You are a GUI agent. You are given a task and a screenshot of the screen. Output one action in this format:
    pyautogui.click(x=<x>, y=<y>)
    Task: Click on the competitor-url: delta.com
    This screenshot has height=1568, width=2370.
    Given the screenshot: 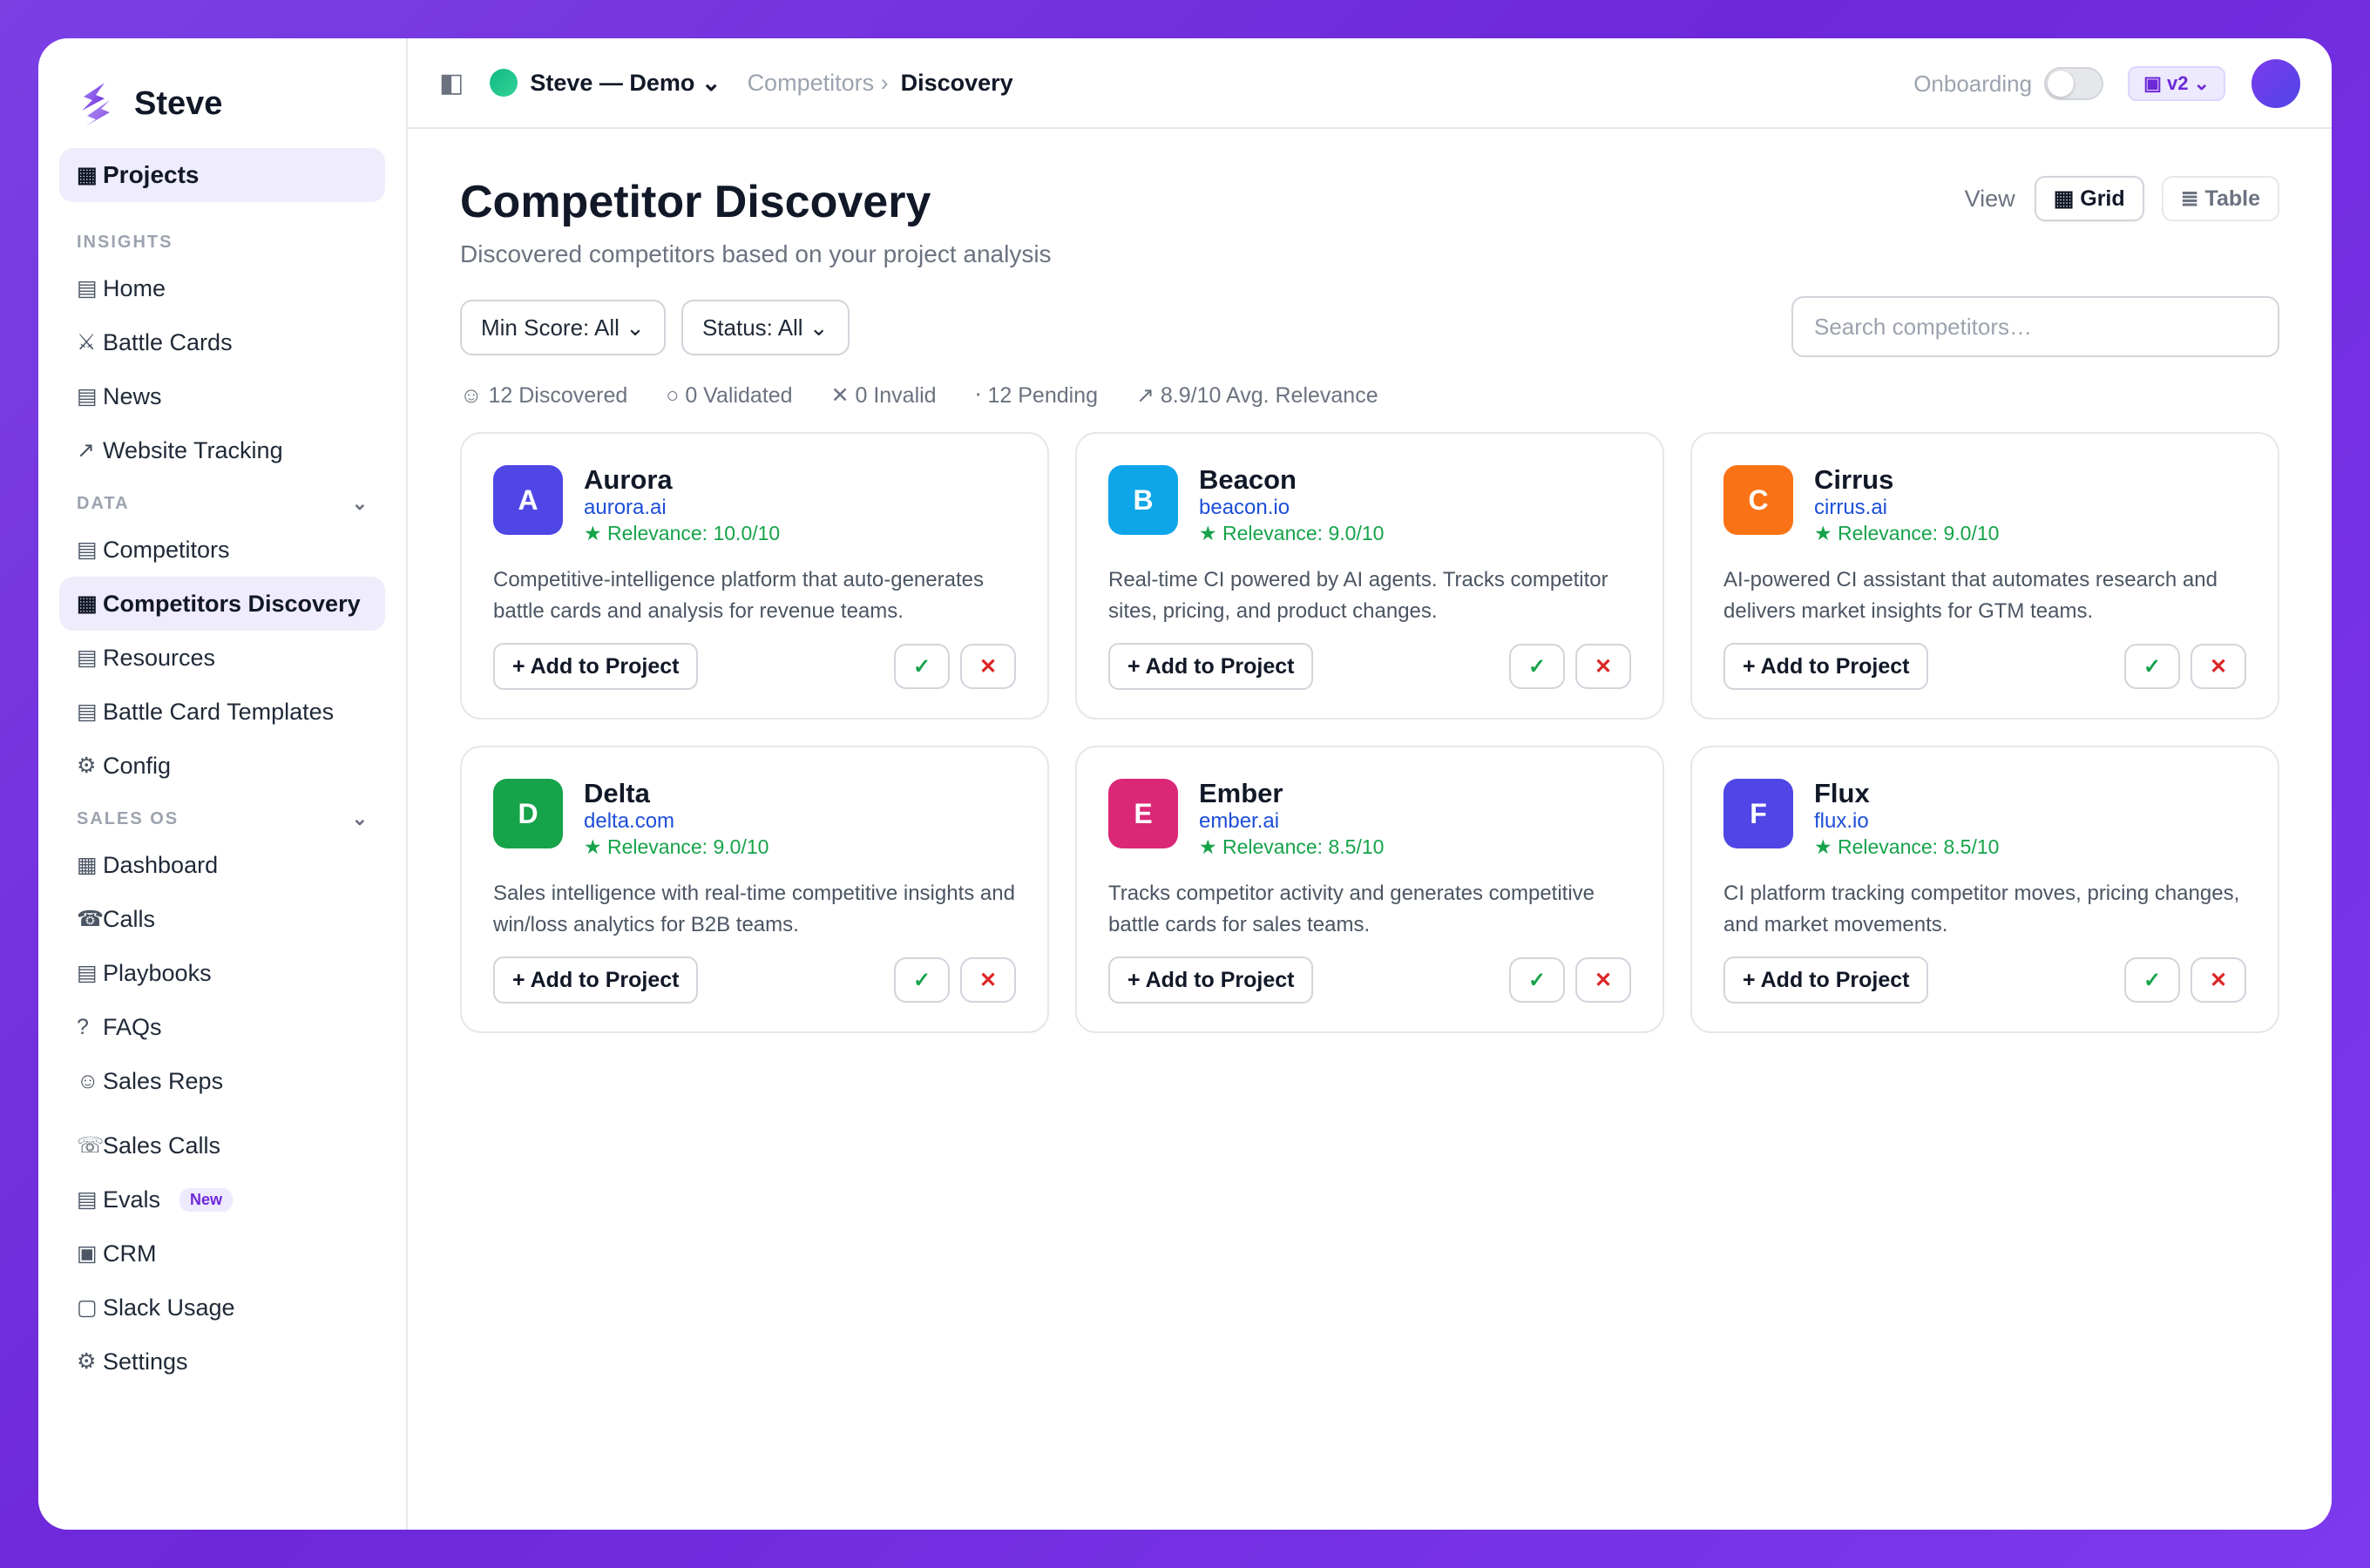 What is the action you would take?
    pyautogui.click(x=676, y=821)
    